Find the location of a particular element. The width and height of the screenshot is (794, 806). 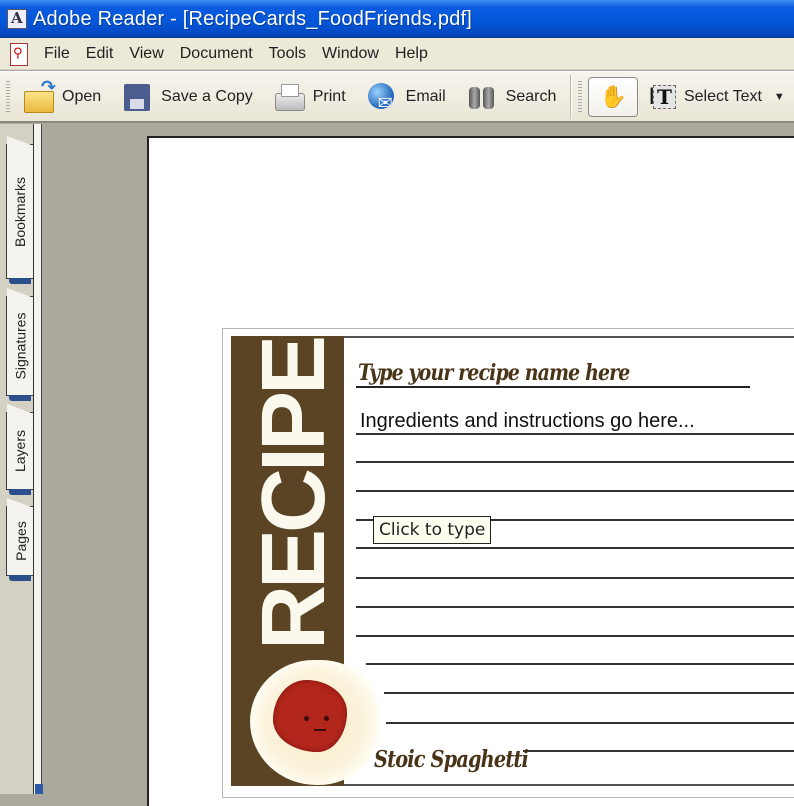

save-a-copy-button: Save a Copy is located at coordinates (187, 97).